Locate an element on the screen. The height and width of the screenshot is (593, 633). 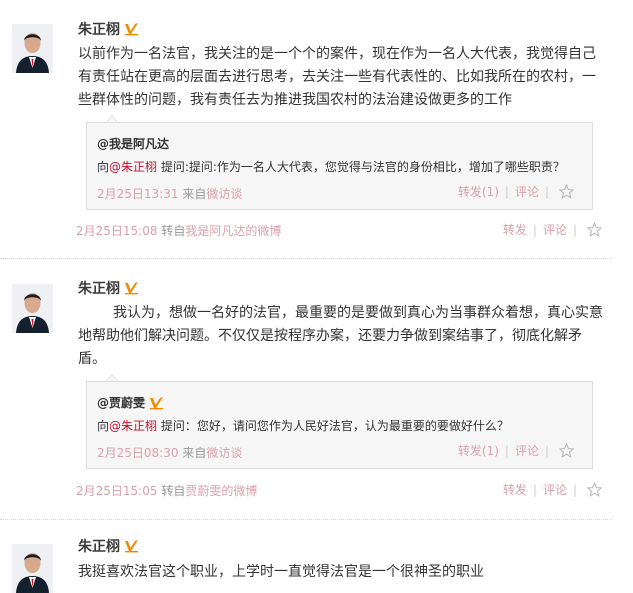
post-meta: 2月25日15:08 转自我是阿凡达的微博 is located at coordinates (178, 230).